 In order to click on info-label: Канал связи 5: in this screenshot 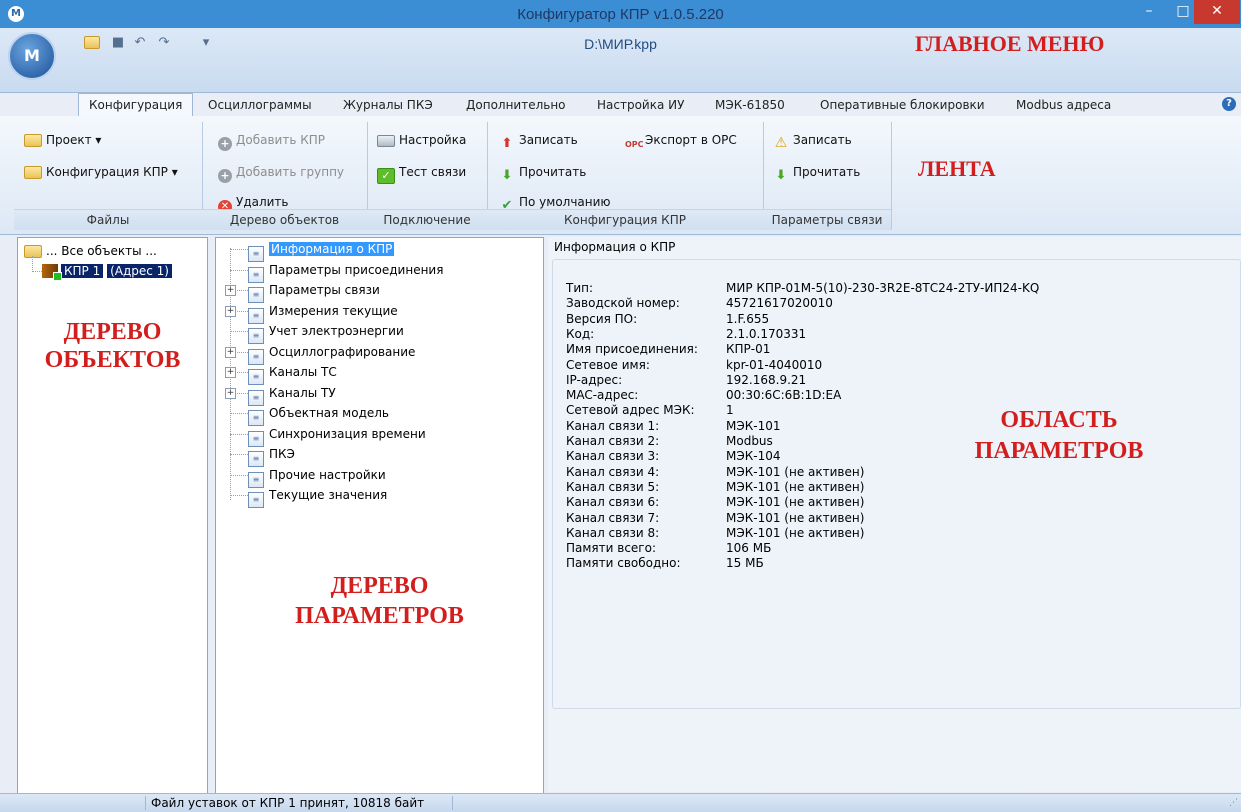, I will do `click(613, 486)`.